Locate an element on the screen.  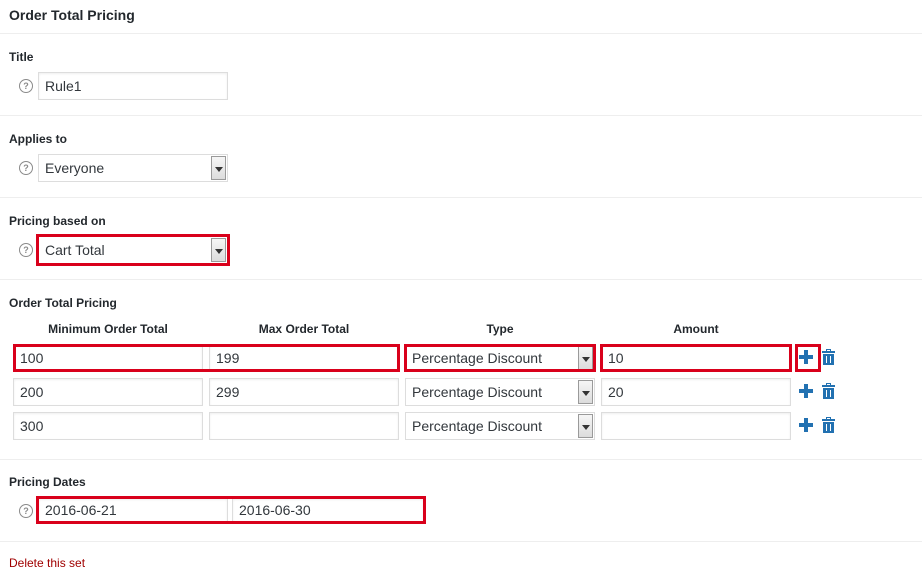
title-label: Title is located at coordinates (21, 57).